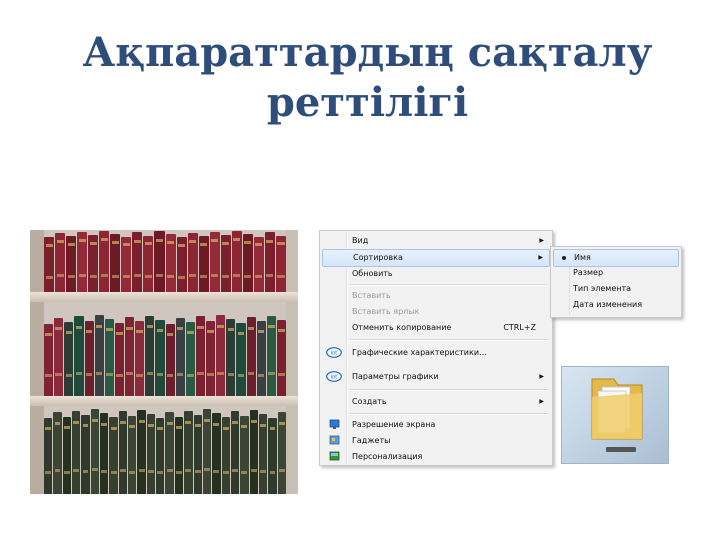  Describe the element at coordinates (334, 424) in the screenshot. I see `display-icon` at that location.